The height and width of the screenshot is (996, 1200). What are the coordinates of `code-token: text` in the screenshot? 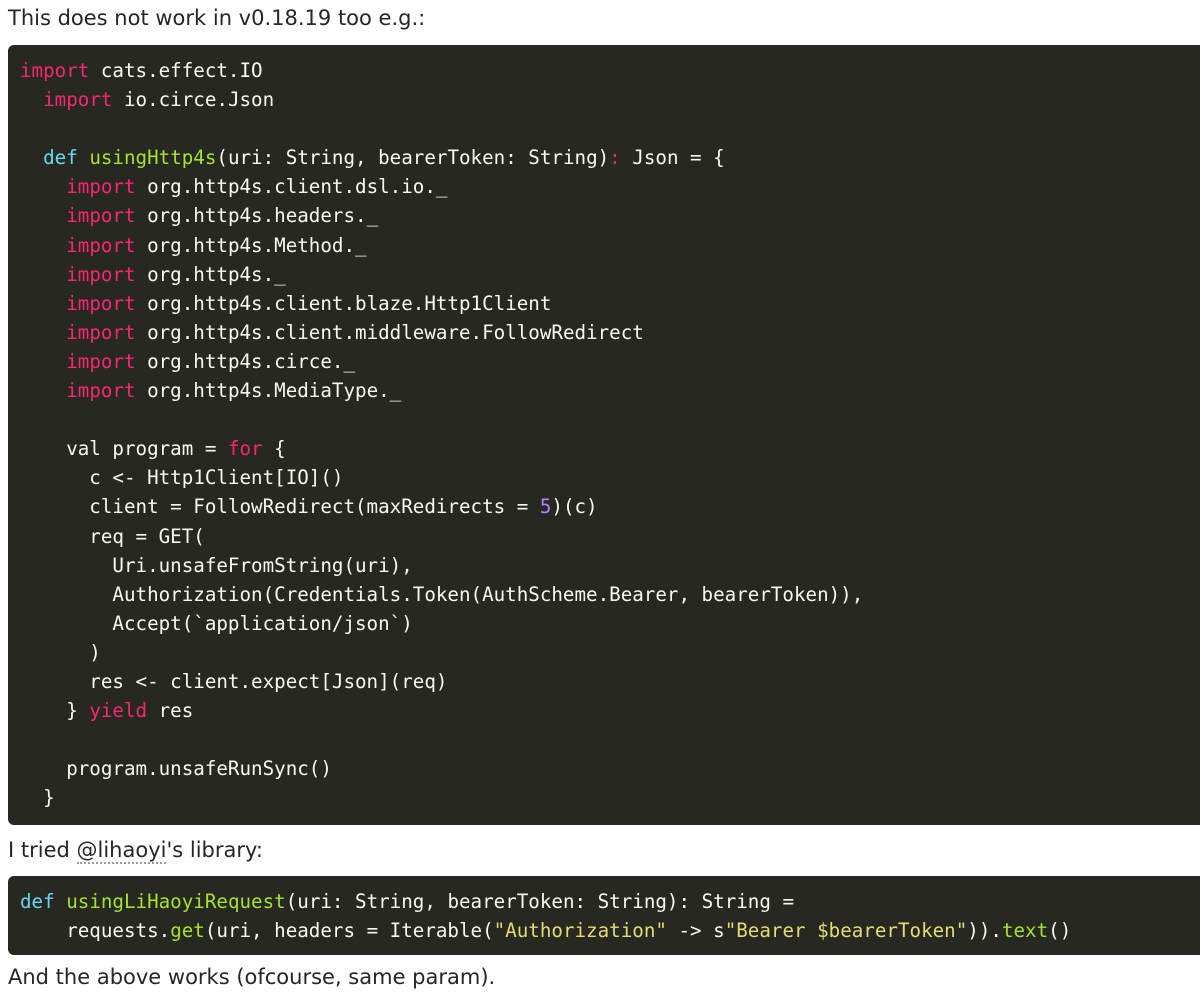 It's located at (1025, 931).